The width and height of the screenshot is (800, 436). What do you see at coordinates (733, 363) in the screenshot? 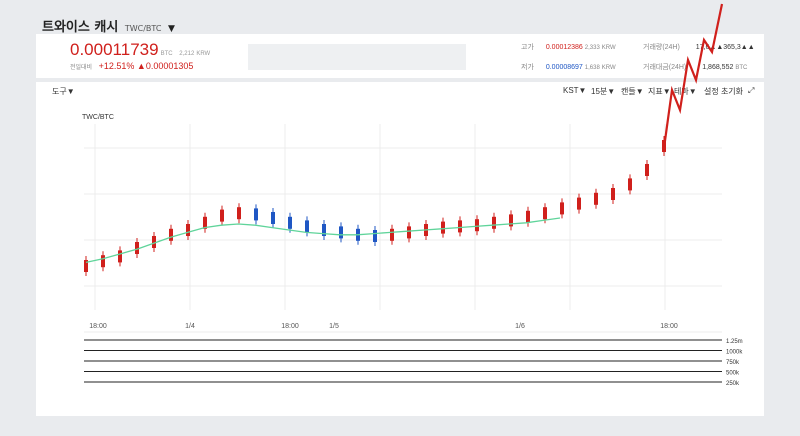
I see `volume-axis-label: 750k` at bounding box center [733, 363].